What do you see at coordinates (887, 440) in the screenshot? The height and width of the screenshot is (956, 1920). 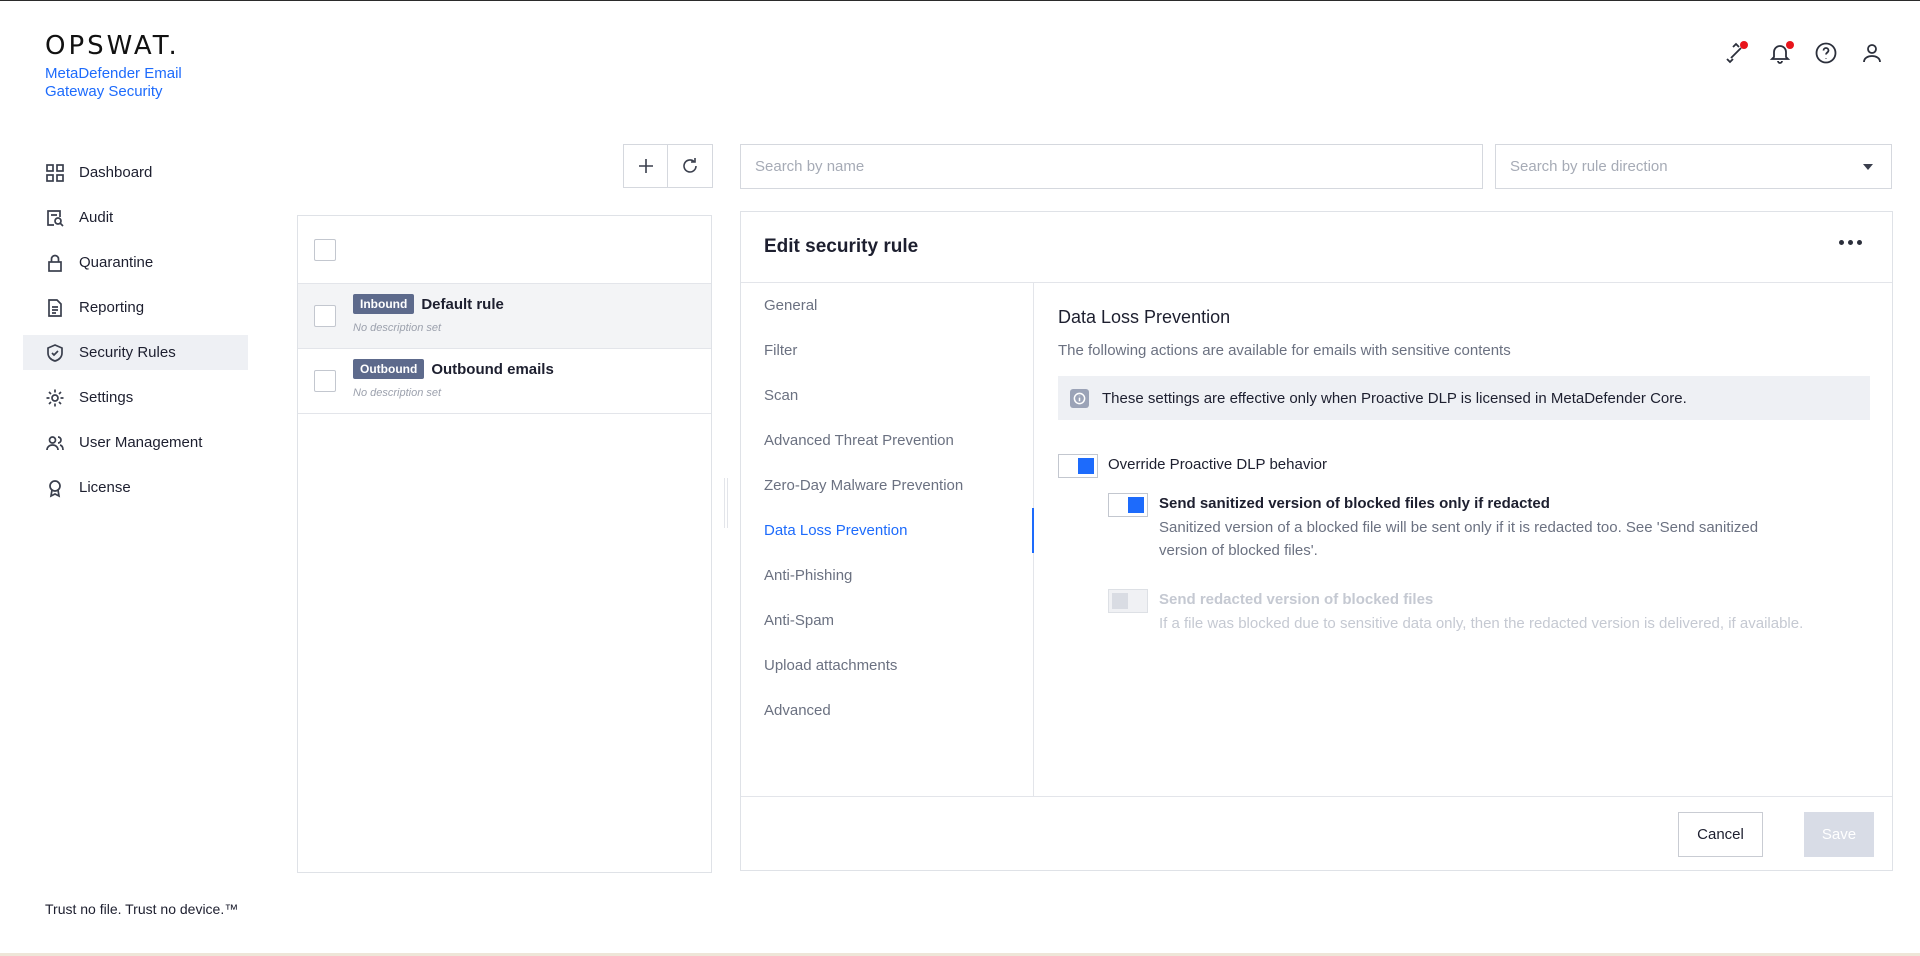 I see `tab-advanced-threat-prevention: Advanced Threat Prevention` at bounding box center [887, 440].